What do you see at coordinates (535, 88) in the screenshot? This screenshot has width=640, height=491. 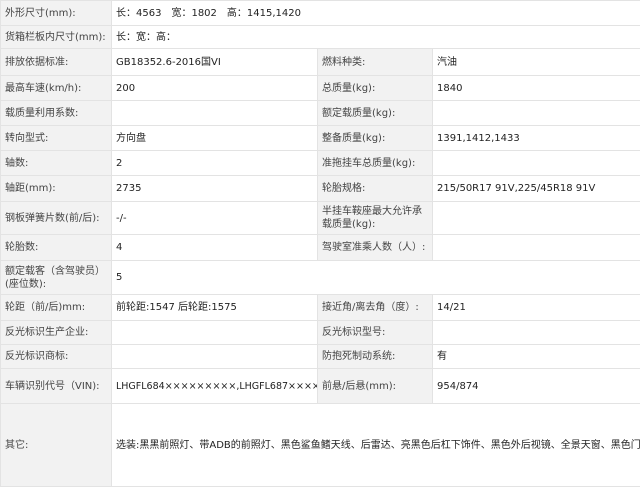 I see `total-mass-value: 1840` at bounding box center [535, 88].